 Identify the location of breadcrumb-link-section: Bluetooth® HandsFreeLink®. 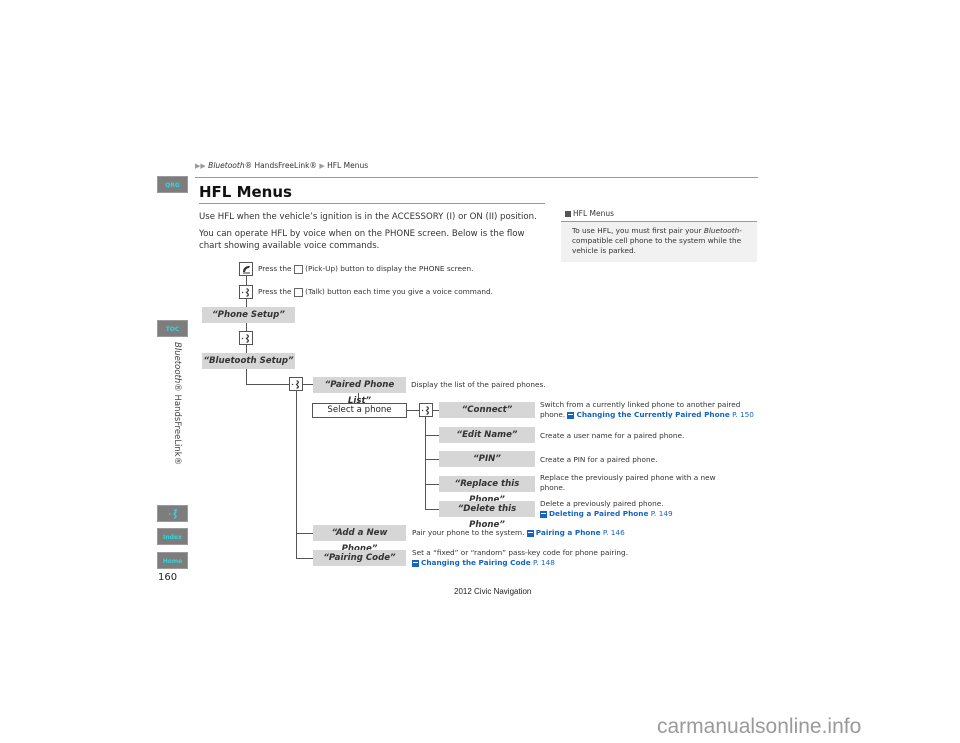
(262, 165).